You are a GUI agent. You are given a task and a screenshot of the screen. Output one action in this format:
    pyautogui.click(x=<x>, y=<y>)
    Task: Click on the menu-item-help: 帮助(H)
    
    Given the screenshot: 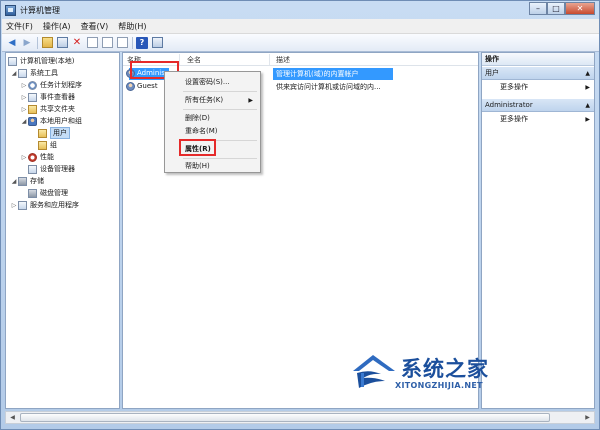 What is the action you would take?
    pyautogui.click(x=212, y=166)
    